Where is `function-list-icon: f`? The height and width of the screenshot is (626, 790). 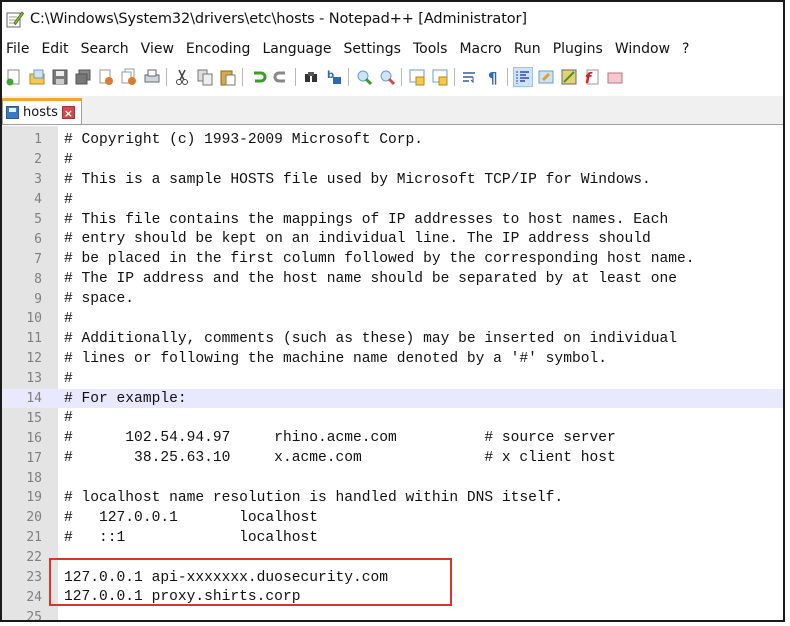
function-list-icon: f is located at coordinates (592, 77).